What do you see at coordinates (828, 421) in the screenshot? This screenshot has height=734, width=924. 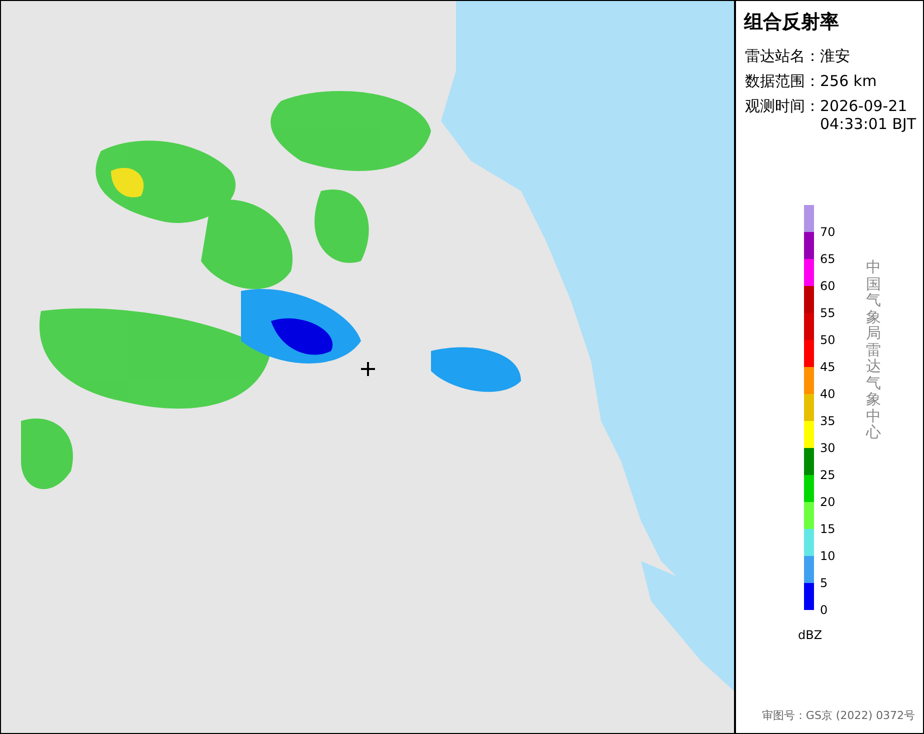 I see `legend-label: 35` at bounding box center [828, 421].